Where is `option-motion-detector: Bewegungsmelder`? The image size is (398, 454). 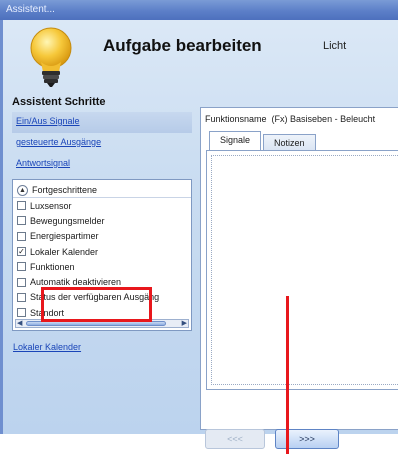 option-motion-detector: Bewegungsmelder is located at coordinates (102, 220).